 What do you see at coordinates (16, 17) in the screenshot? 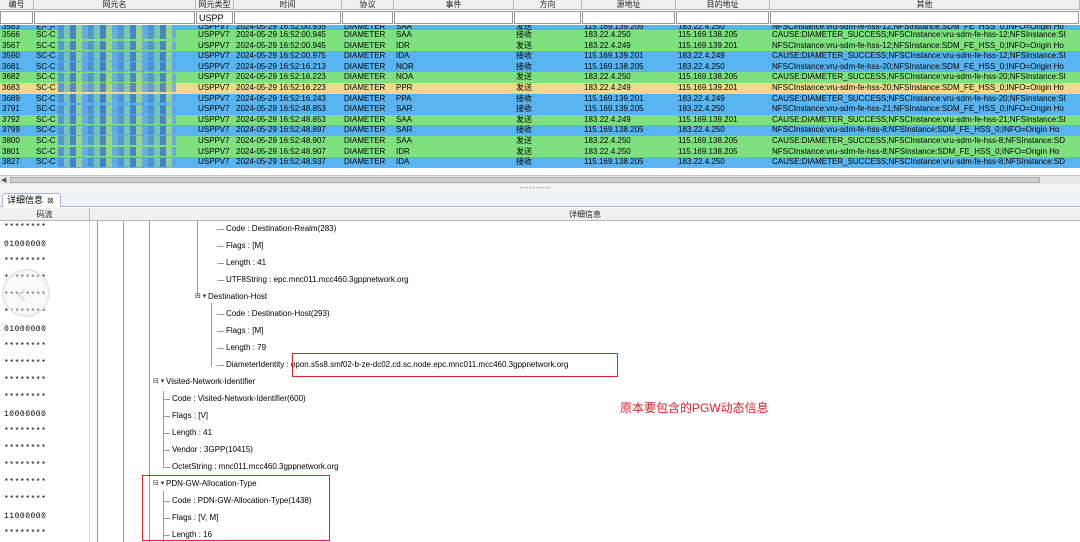
I see `filter-input-id` at bounding box center [16, 17].